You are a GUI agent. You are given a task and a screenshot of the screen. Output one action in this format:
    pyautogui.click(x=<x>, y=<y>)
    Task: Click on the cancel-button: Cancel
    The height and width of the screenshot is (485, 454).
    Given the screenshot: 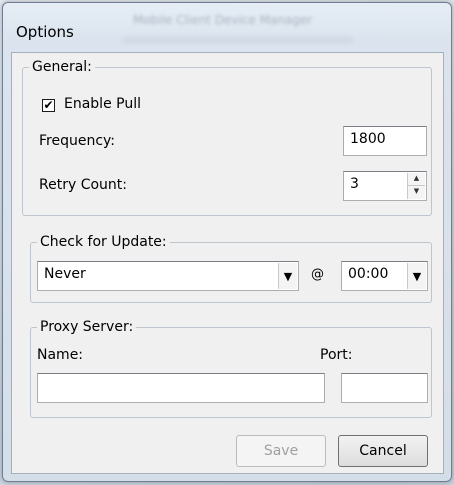 What is the action you would take?
    pyautogui.click(x=383, y=451)
    